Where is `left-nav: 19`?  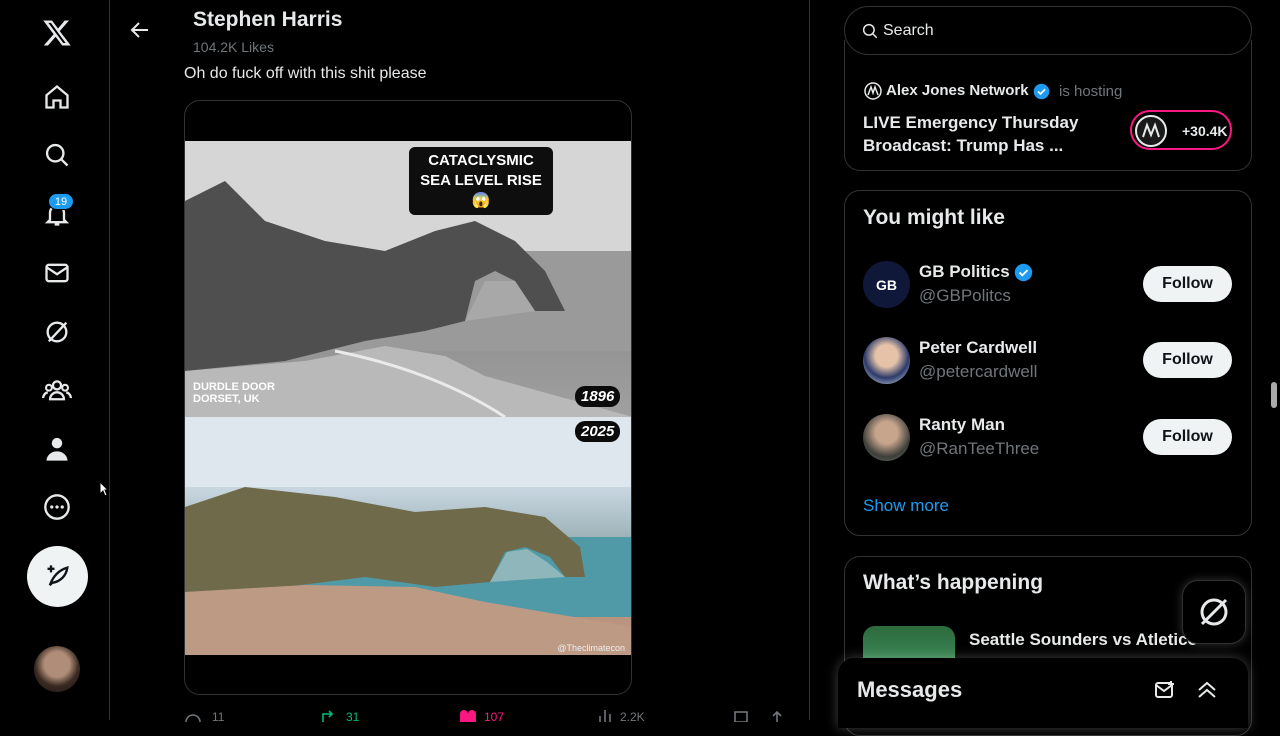 left-nav: 19 is located at coordinates (55, 360).